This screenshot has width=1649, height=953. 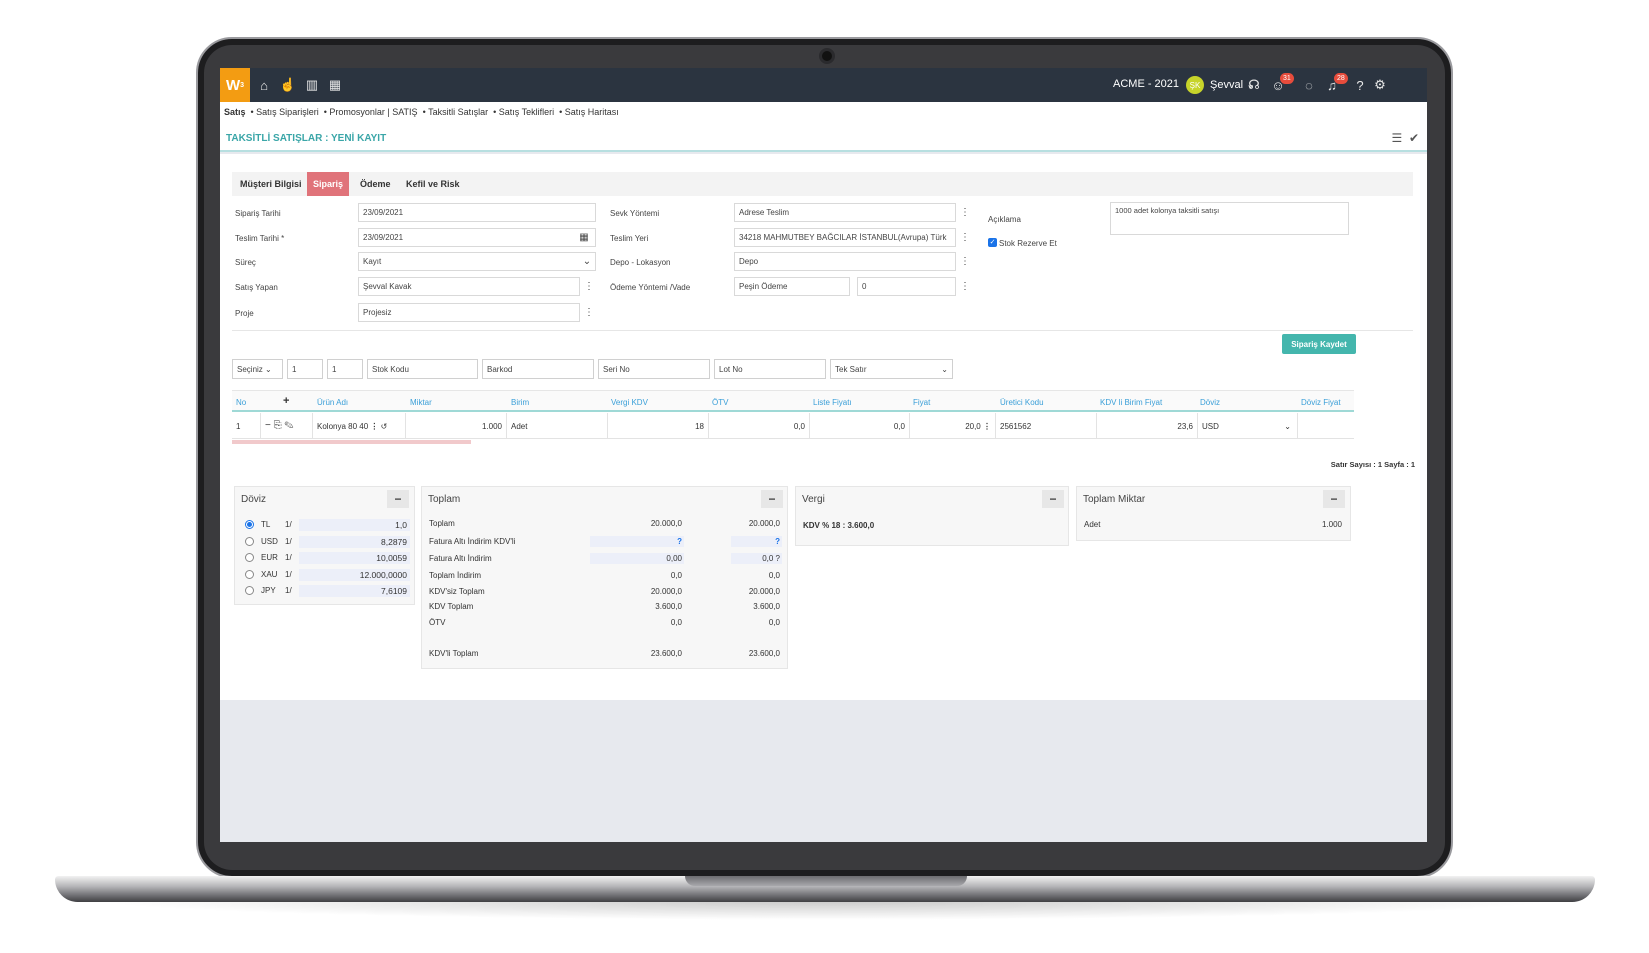 What do you see at coordinates (1319, 344) in the screenshot?
I see `save-button: Sipariş Kaydet` at bounding box center [1319, 344].